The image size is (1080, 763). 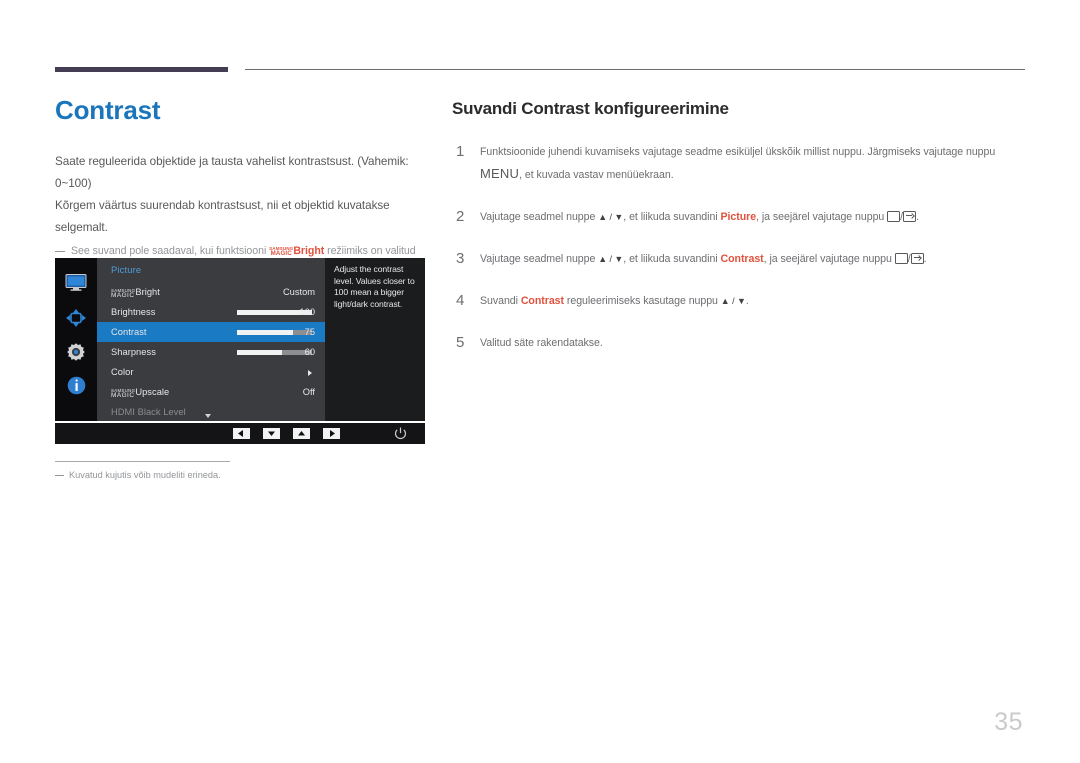 I want to click on power-icon, so click(x=400, y=436).